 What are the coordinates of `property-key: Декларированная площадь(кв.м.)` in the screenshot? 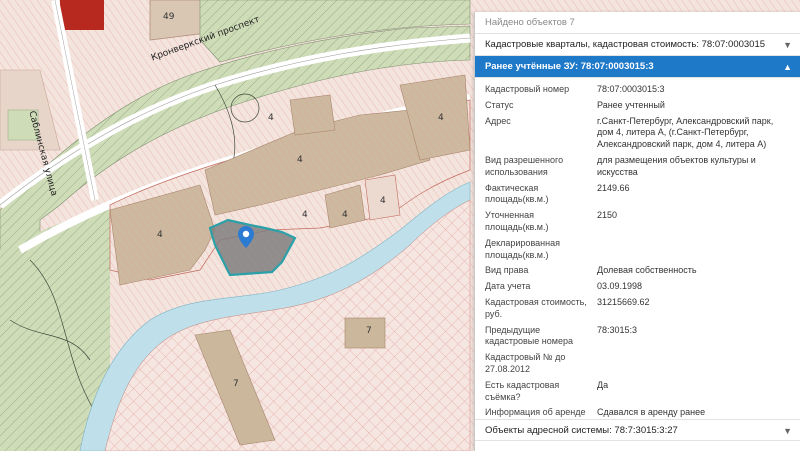 It's located at (522, 248).